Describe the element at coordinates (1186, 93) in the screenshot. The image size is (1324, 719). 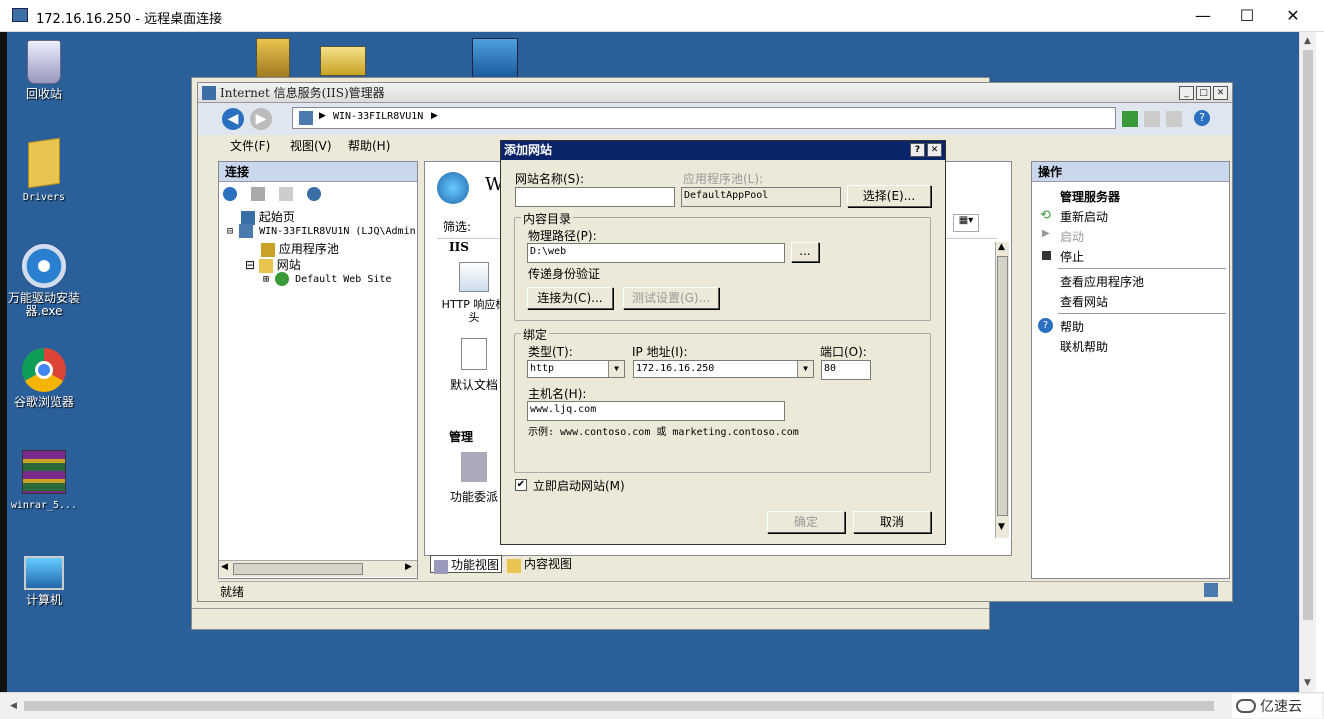
I see `iis-minimize-button: _` at that location.